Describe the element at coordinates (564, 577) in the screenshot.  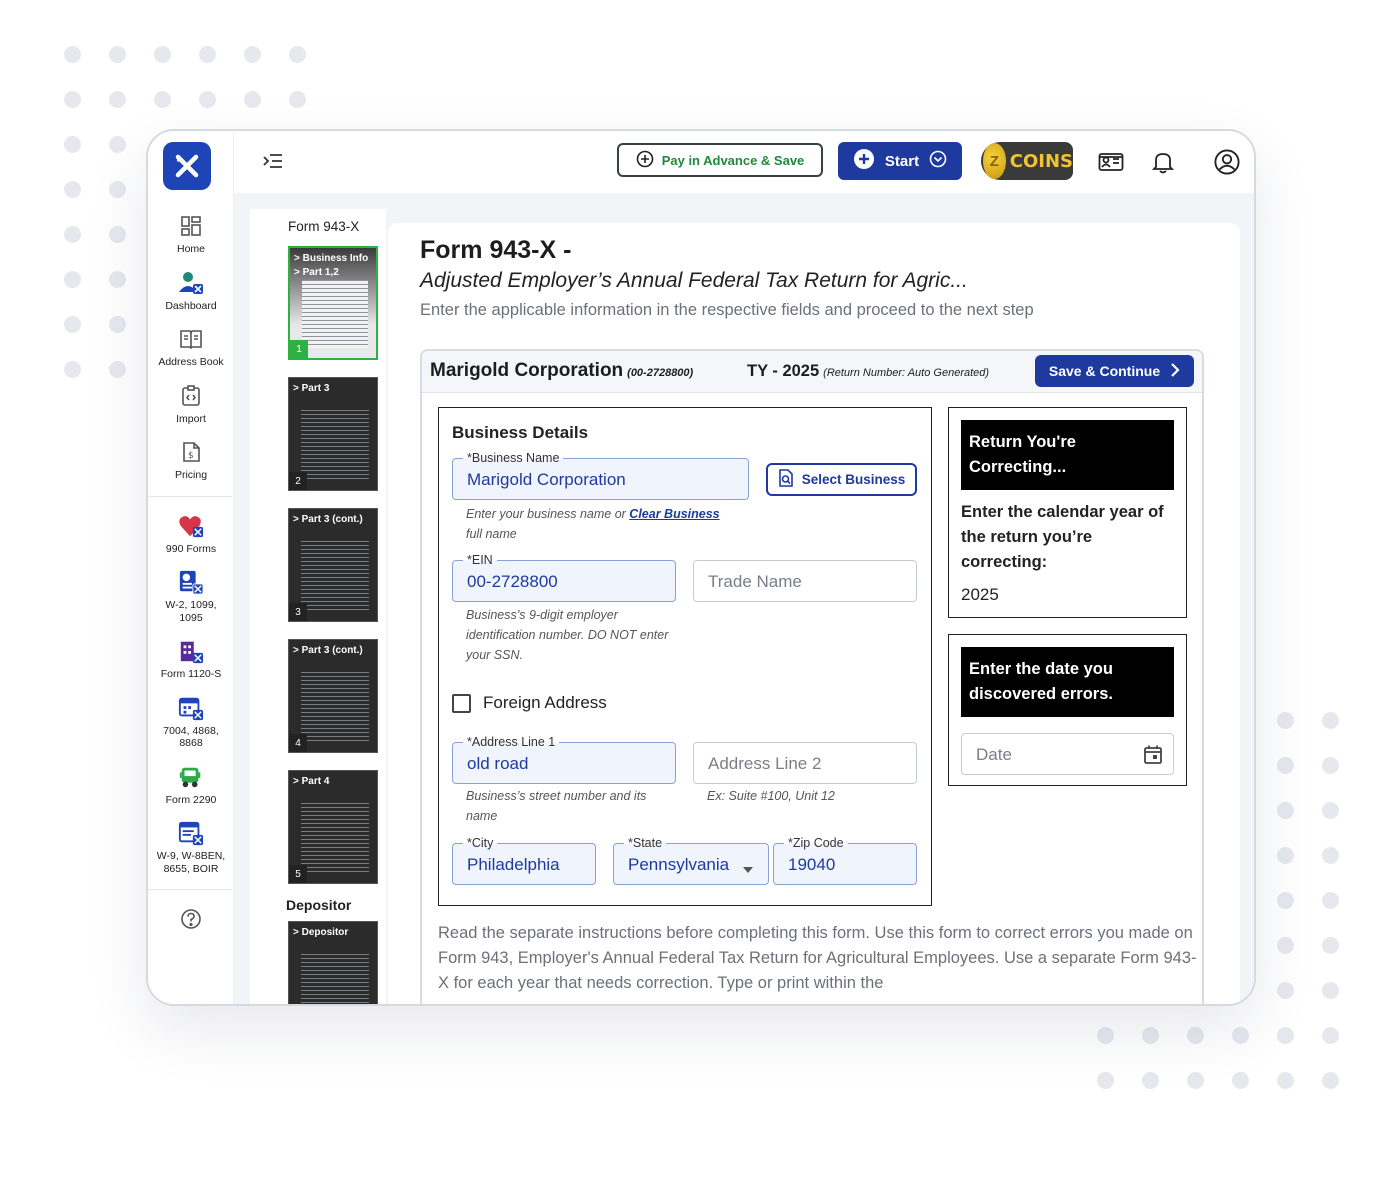
I see `ein-field: *EIN 00-2728800` at that location.